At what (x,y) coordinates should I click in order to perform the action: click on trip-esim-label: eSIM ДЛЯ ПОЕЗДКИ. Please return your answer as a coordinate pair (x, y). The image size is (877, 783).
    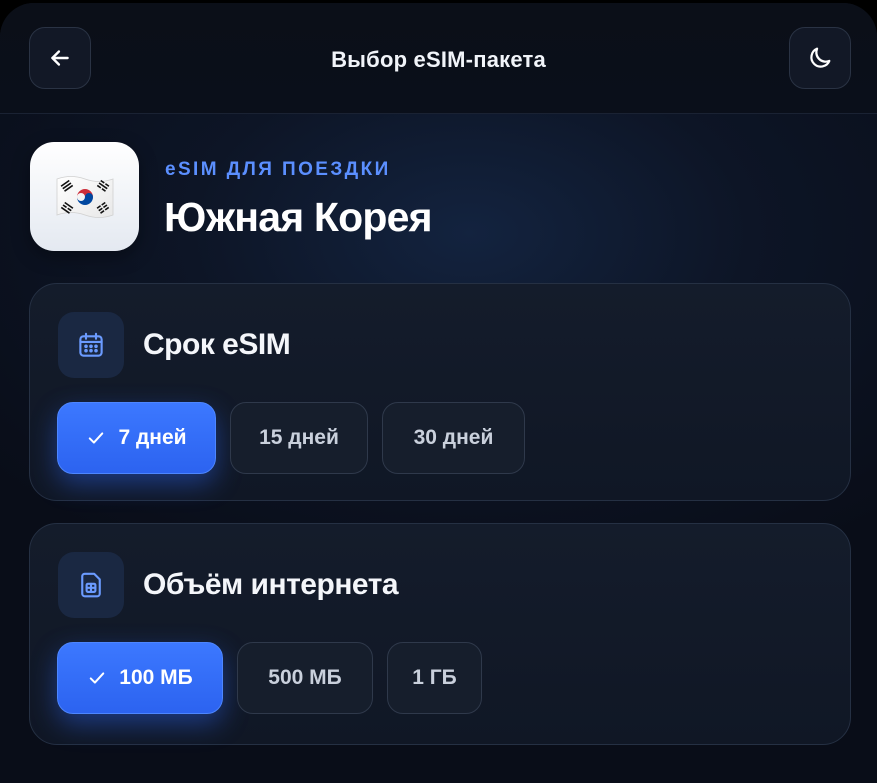
    Looking at the image, I should click on (278, 169).